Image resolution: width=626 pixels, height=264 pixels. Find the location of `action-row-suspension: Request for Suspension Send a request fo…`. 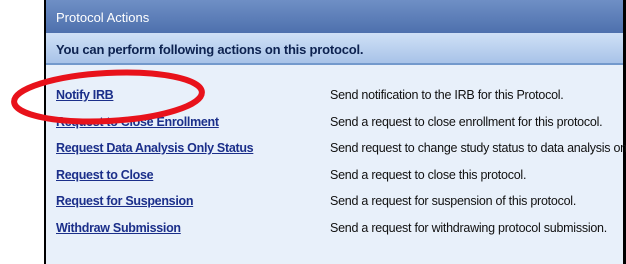

action-row-suspension: Request for Suspension Send a request fo… is located at coordinates (334, 199).